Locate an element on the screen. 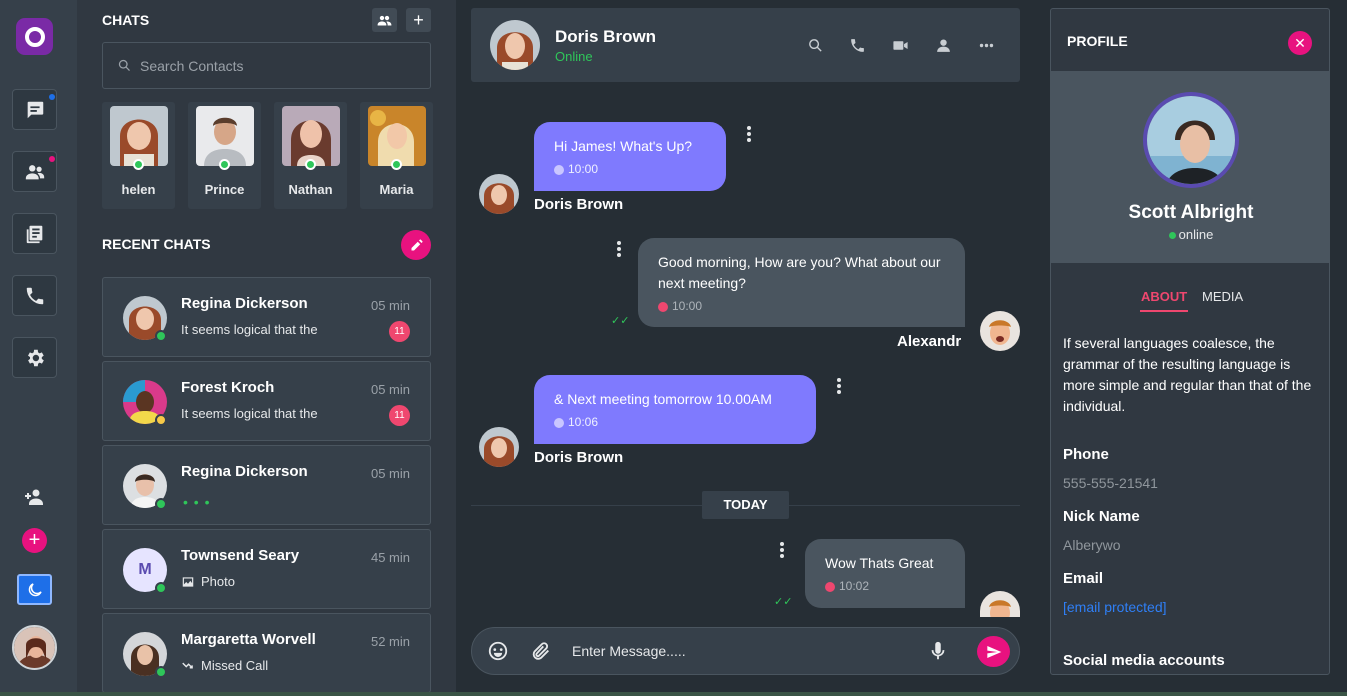 This screenshot has width=1347, height=696. email-value: [email protected] is located at coordinates (1115, 607).